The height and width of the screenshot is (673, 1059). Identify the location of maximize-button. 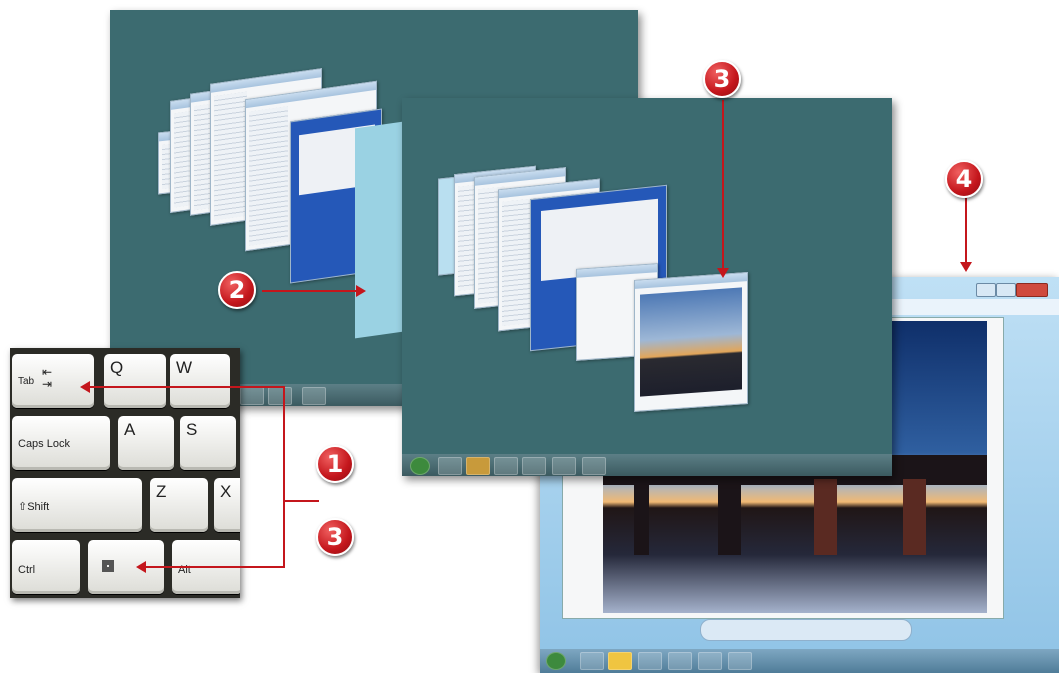
(1006, 290).